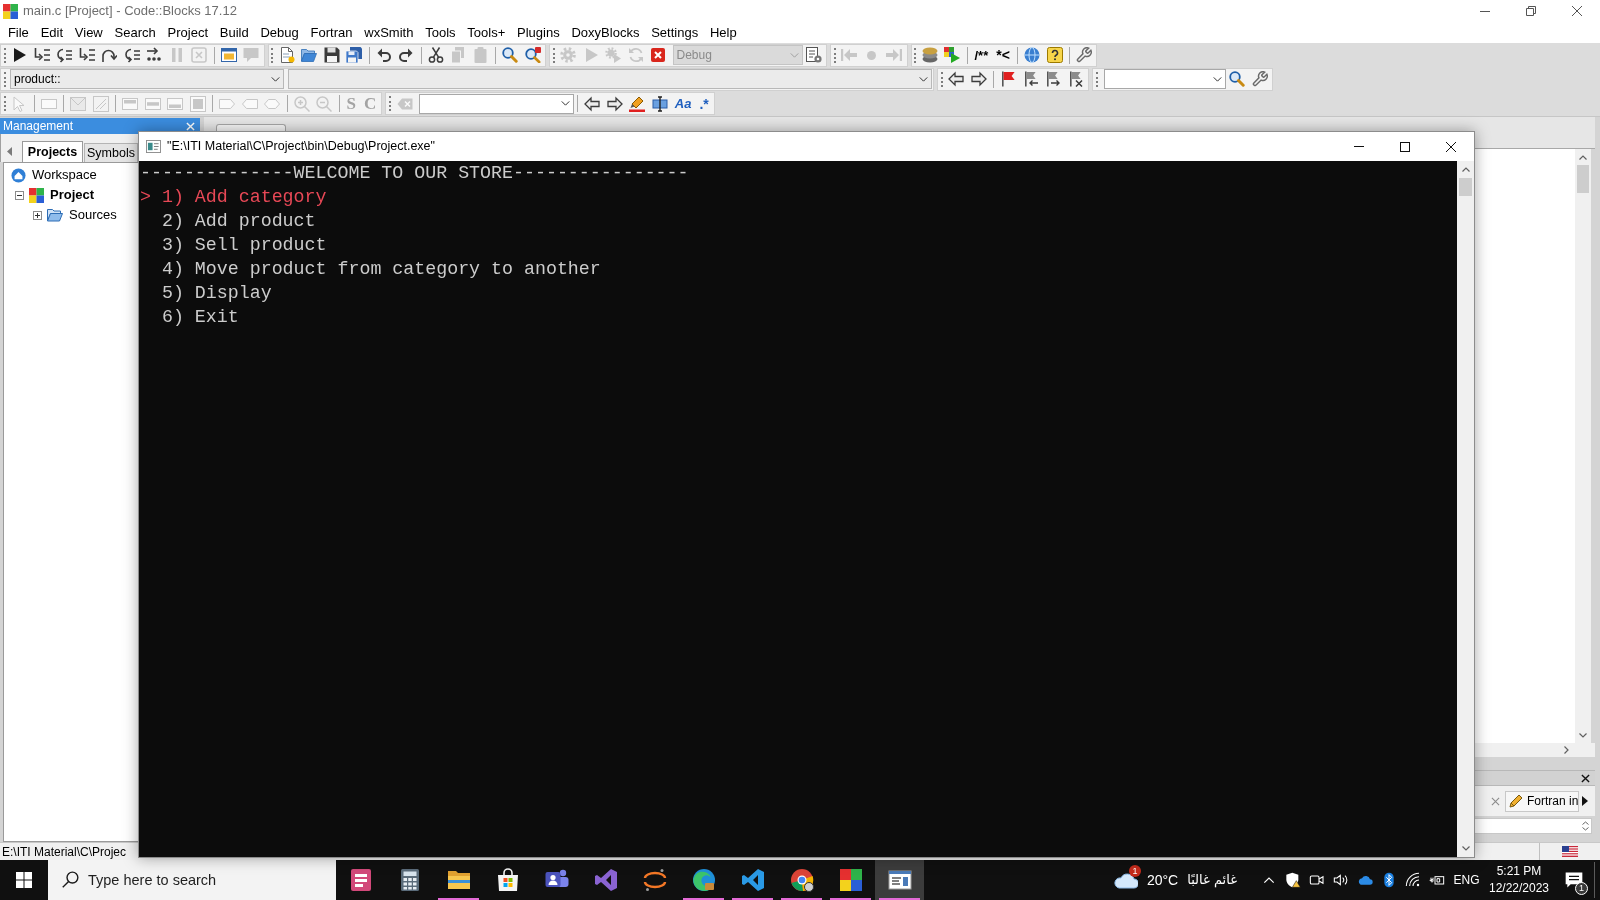  Describe the element at coordinates (135, 32) in the screenshot. I see `menu-item: Search` at that location.